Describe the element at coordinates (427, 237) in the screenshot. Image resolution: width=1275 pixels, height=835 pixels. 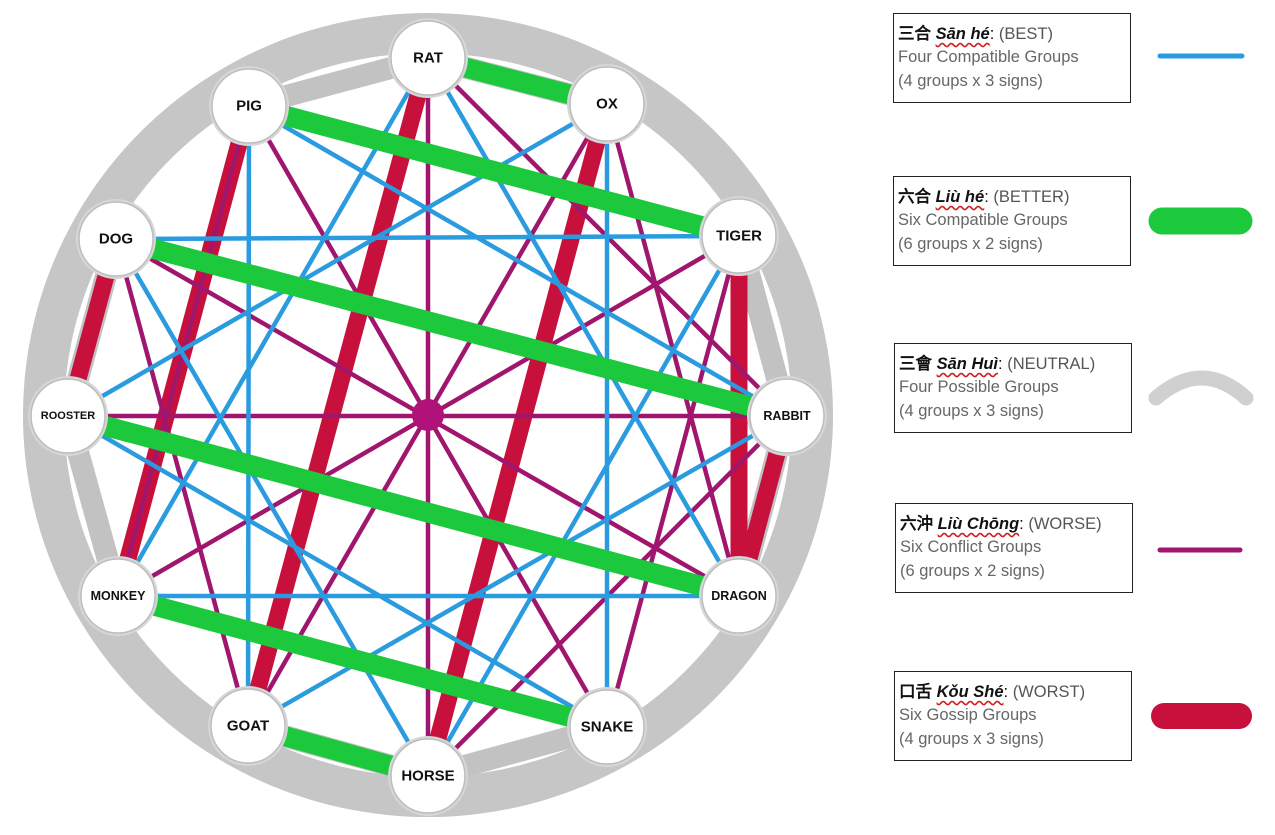
I see `san-he-line` at that location.